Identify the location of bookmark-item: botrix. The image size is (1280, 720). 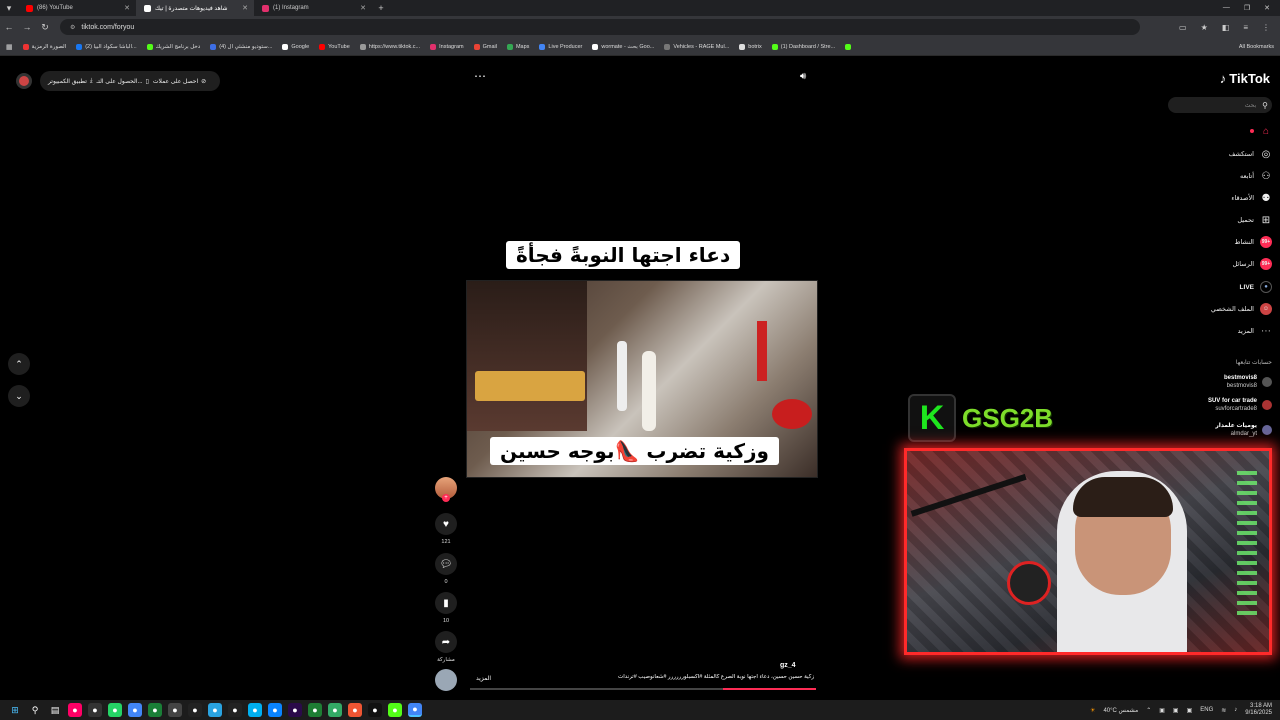
(750, 46).